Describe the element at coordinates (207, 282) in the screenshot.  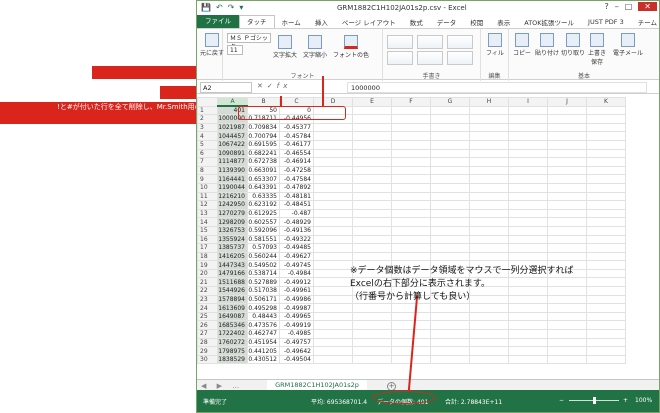
I see `row-header: 21` at that location.